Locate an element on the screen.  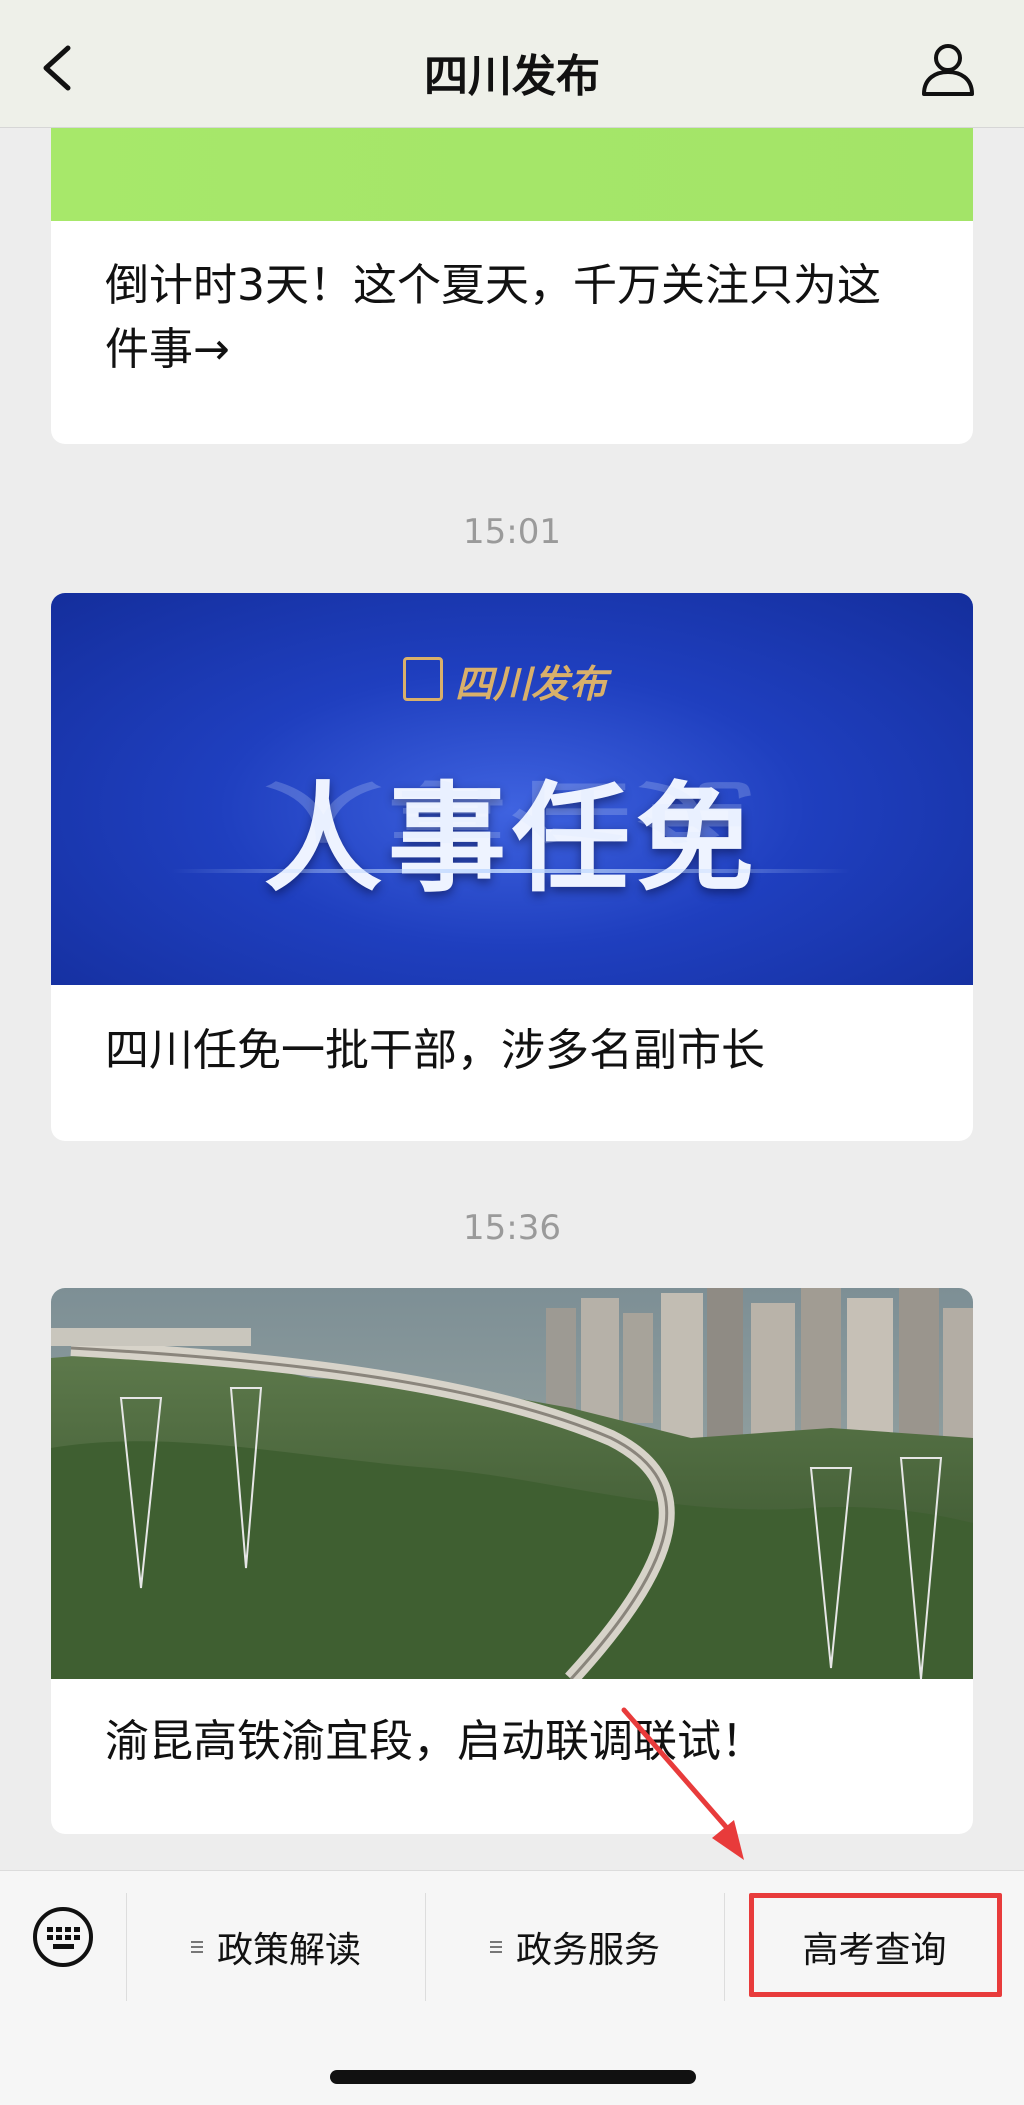
timestamp: 15:36 is located at coordinates (512, 1228).